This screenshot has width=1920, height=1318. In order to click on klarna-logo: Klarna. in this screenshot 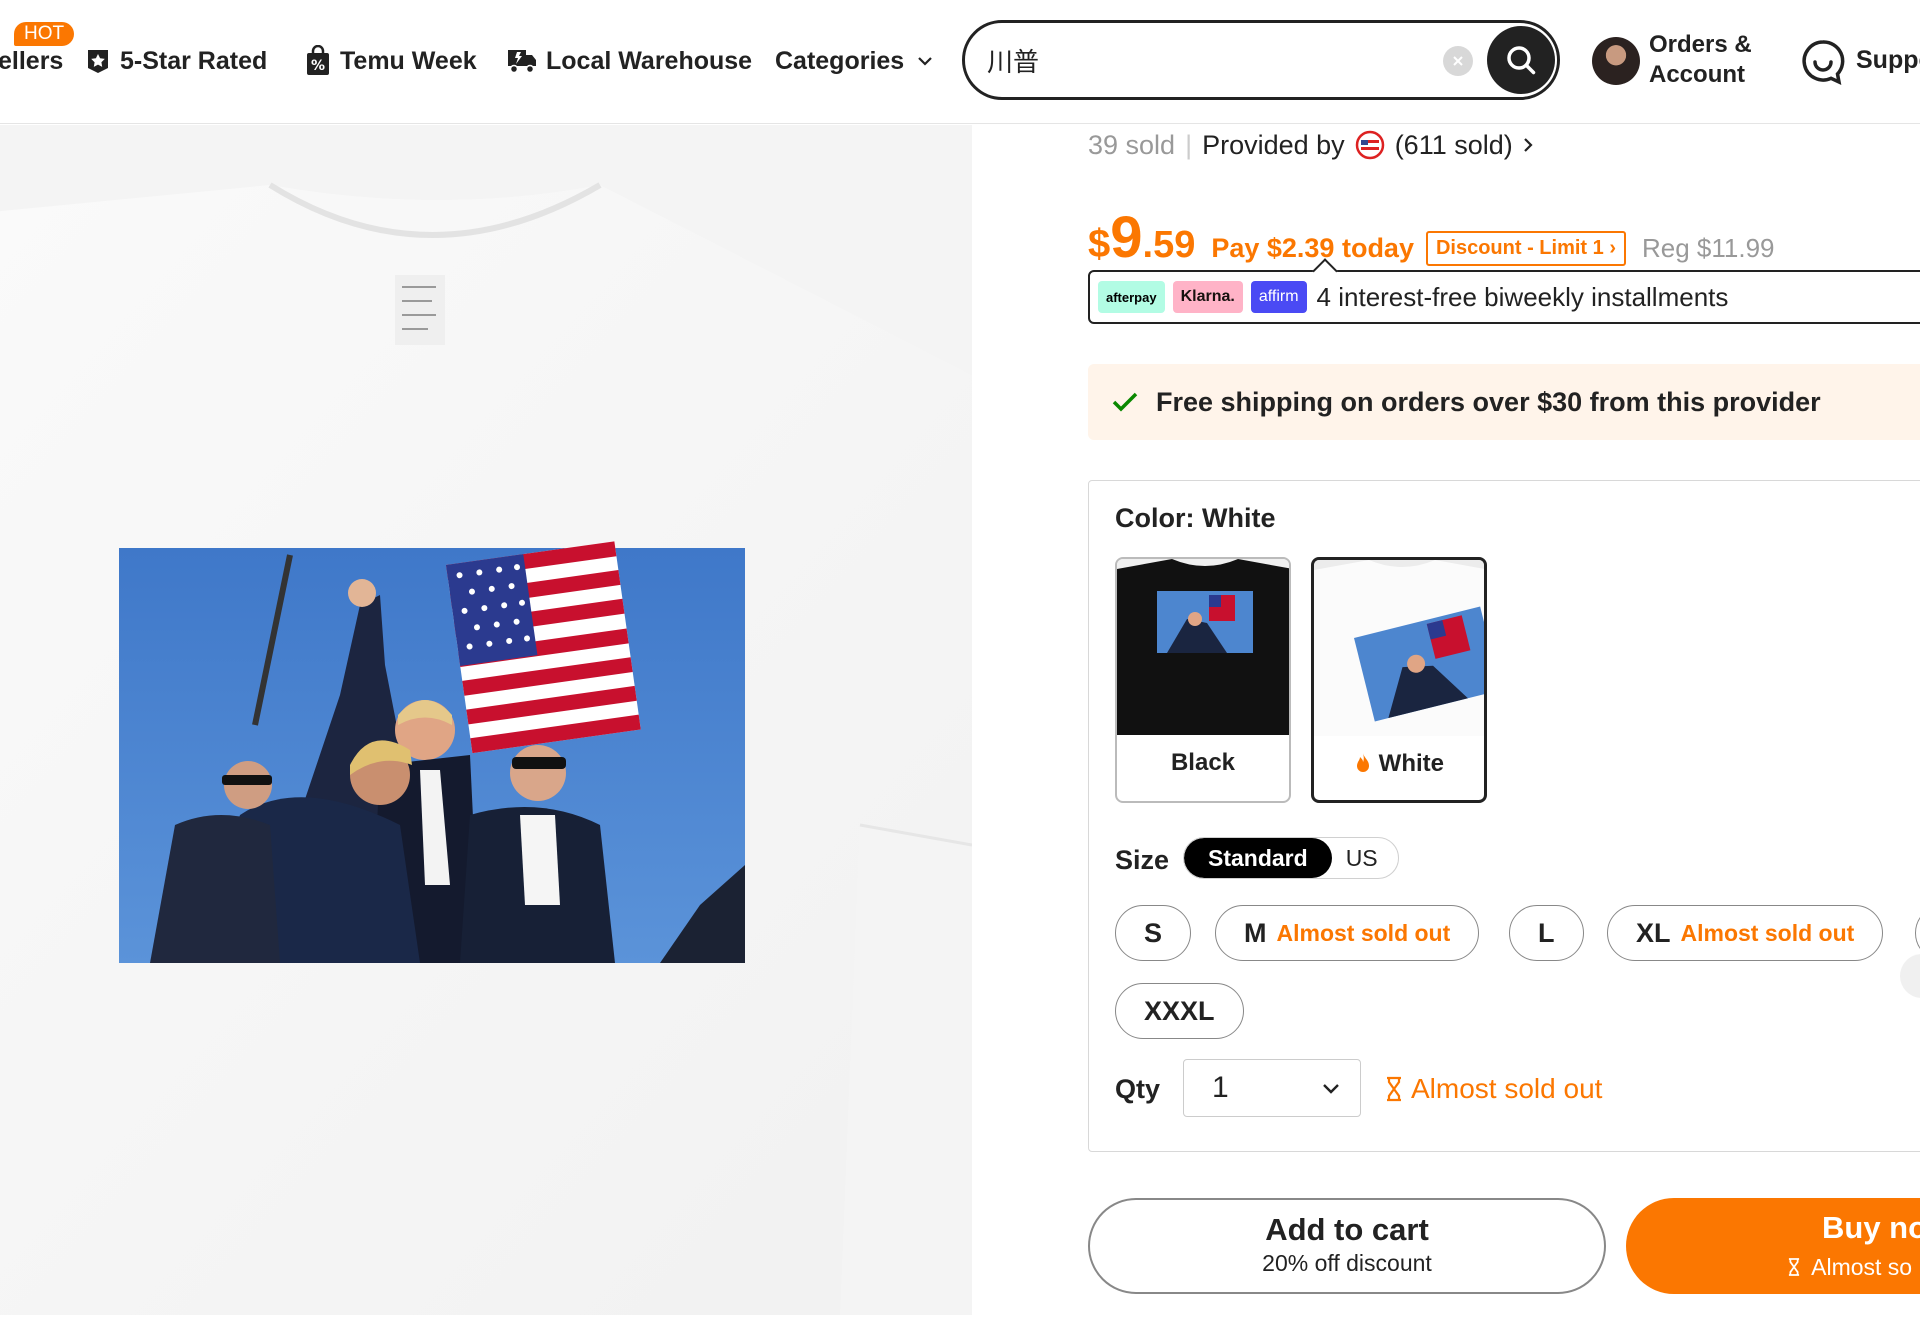, I will do `click(1207, 297)`.